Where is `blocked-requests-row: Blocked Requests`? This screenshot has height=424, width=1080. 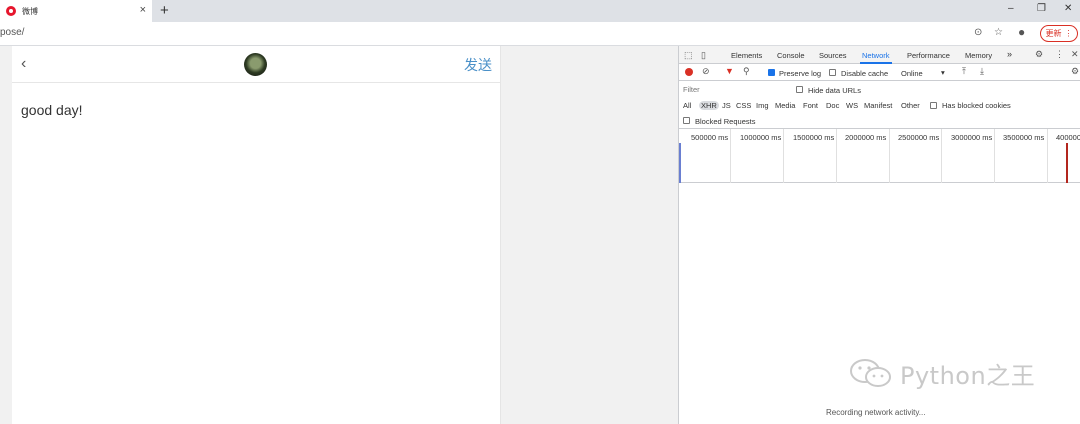 blocked-requests-row: Blocked Requests is located at coordinates (879, 121).